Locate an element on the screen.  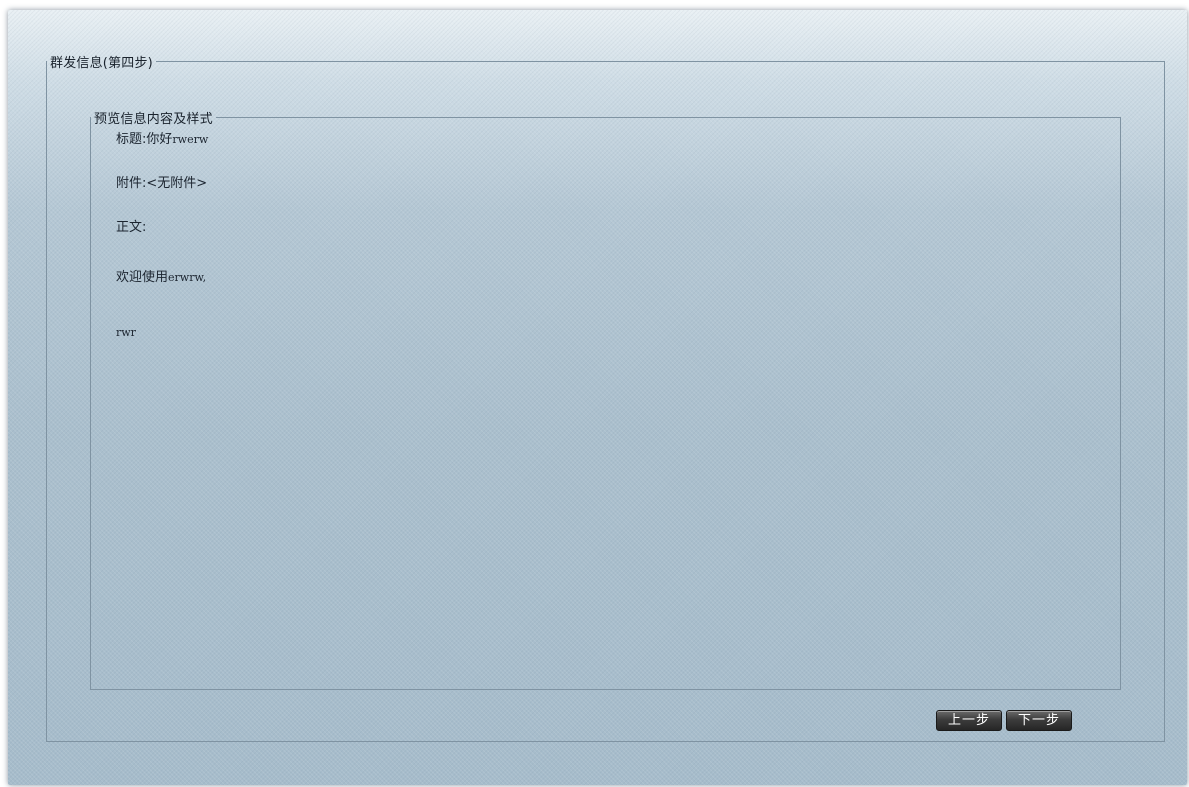
preview-legend: 预览信息内容及样式 is located at coordinates (153, 119).